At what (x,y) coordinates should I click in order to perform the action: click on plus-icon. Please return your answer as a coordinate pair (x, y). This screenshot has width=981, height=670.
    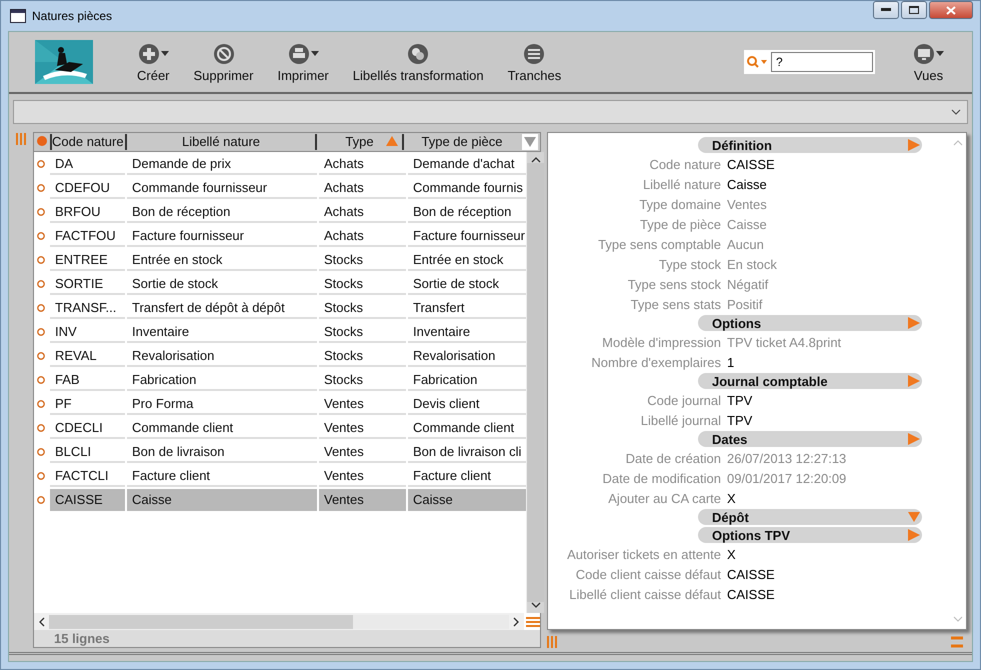
    Looking at the image, I should click on (149, 53).